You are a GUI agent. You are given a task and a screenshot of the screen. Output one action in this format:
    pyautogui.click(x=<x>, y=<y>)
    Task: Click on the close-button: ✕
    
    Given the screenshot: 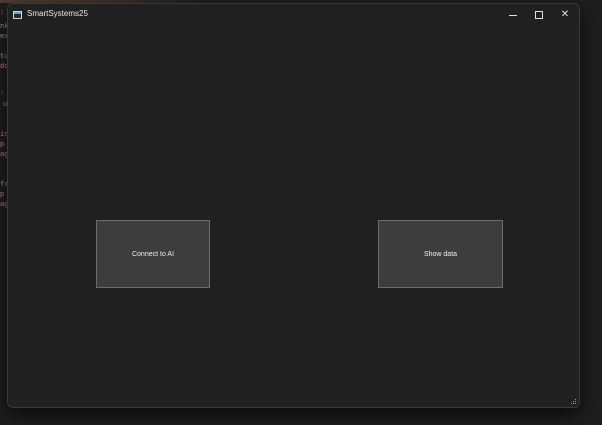 What is the action you would take?
    pyautogui.click(x=565, y=15)
    